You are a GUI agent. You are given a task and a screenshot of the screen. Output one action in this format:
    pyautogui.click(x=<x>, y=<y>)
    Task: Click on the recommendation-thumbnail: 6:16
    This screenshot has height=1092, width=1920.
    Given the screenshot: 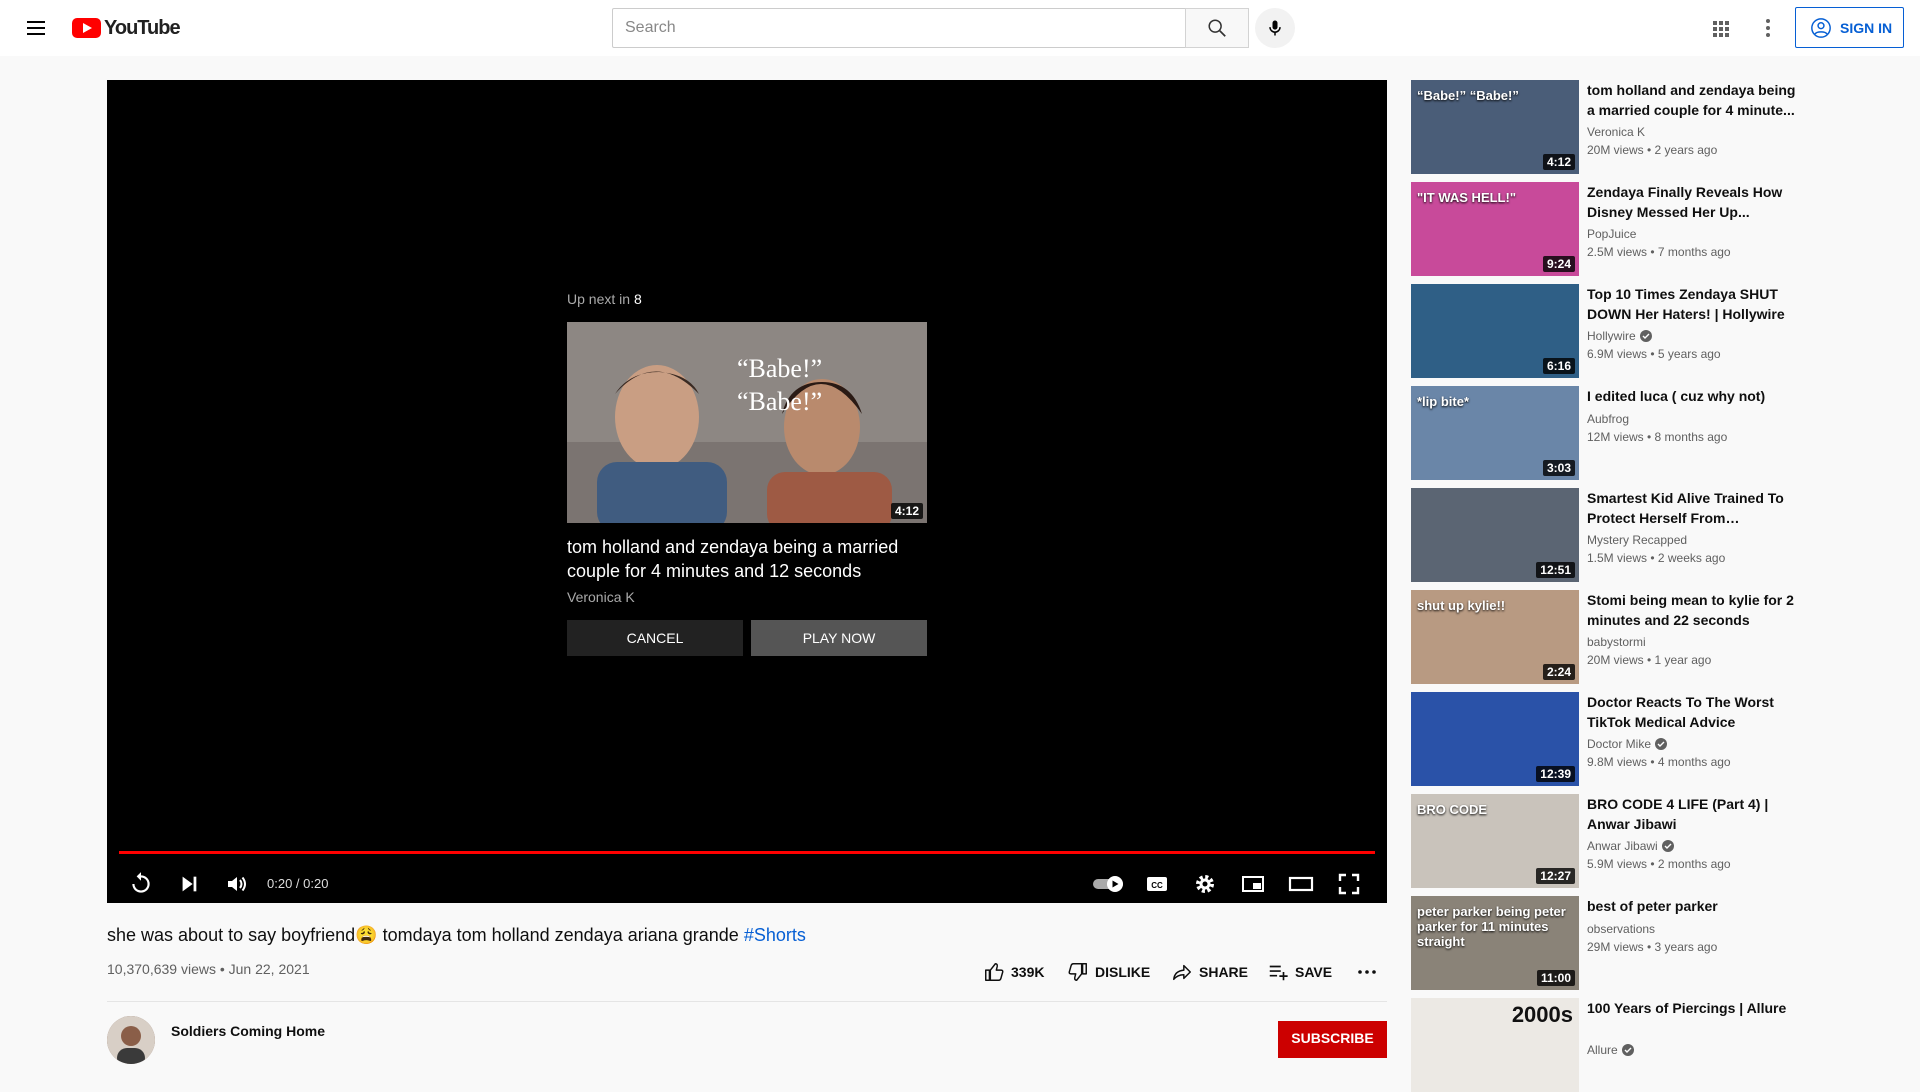 What is the action you would take?
    pyautogui.click(x=1495, y=331)
    